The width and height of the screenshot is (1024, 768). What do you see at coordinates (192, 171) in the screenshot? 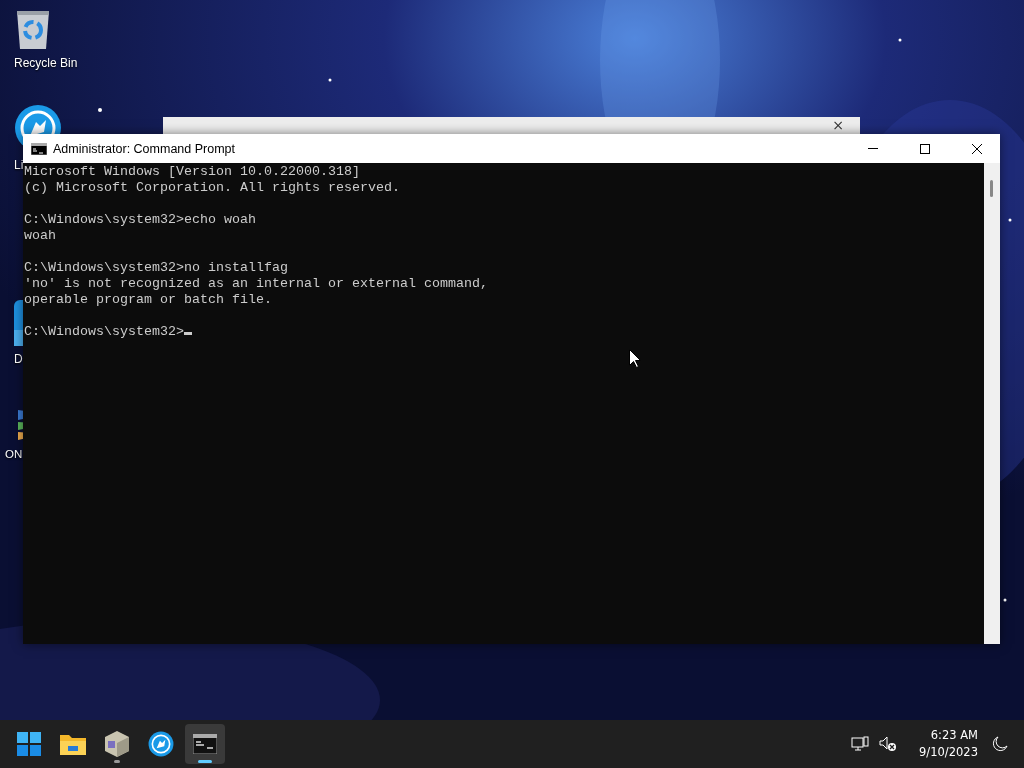
I see `console-line: Microsoft Windows [Version 10.0.22000.318]` at bounding box center [192, 171].